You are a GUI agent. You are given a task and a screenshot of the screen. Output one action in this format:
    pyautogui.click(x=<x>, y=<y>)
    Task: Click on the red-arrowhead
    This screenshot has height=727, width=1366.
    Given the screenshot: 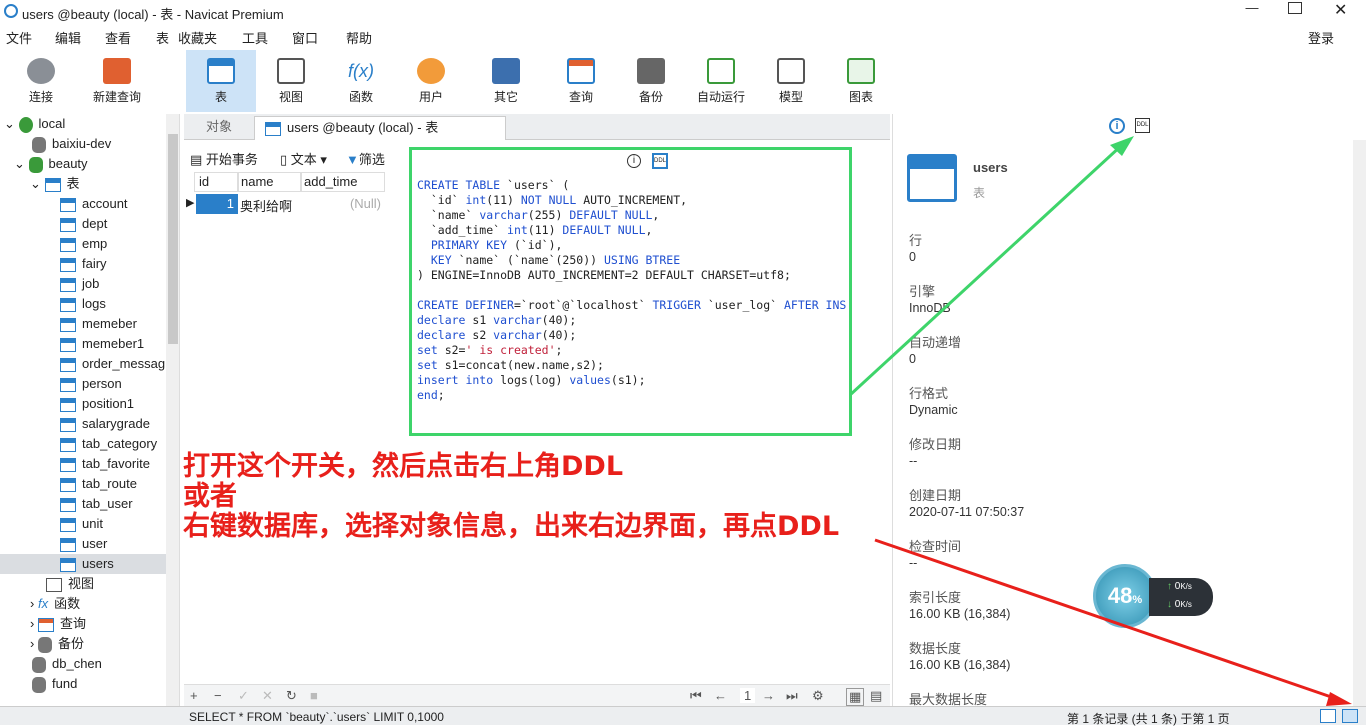 What is the action you would take?
    pyautogui.click(x=1339, y=699)
    